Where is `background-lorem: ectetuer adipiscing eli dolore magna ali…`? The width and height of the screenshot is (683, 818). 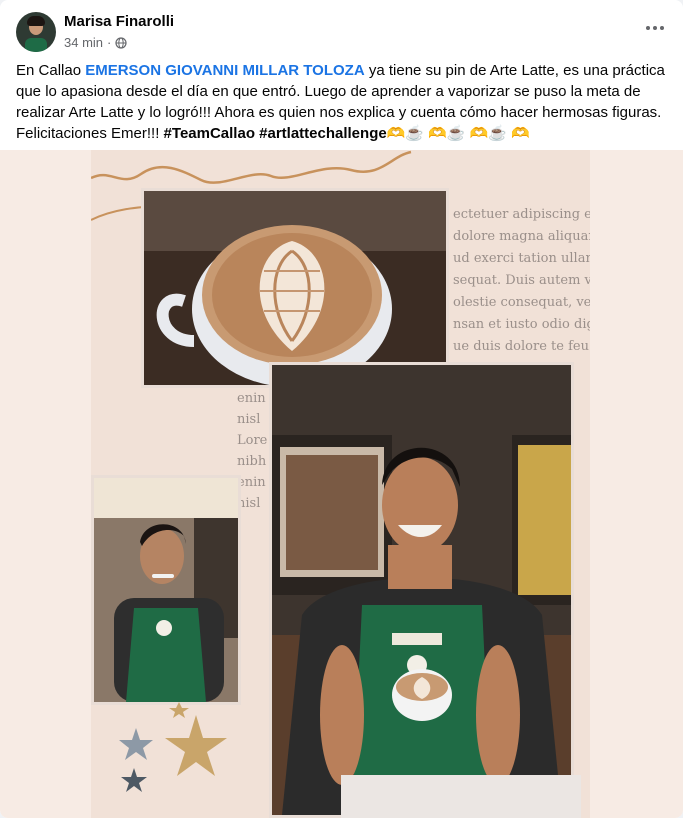
background-lorem: ectetuer adipiscing eli dolore magna ali… is located at coordinates (521, 280).